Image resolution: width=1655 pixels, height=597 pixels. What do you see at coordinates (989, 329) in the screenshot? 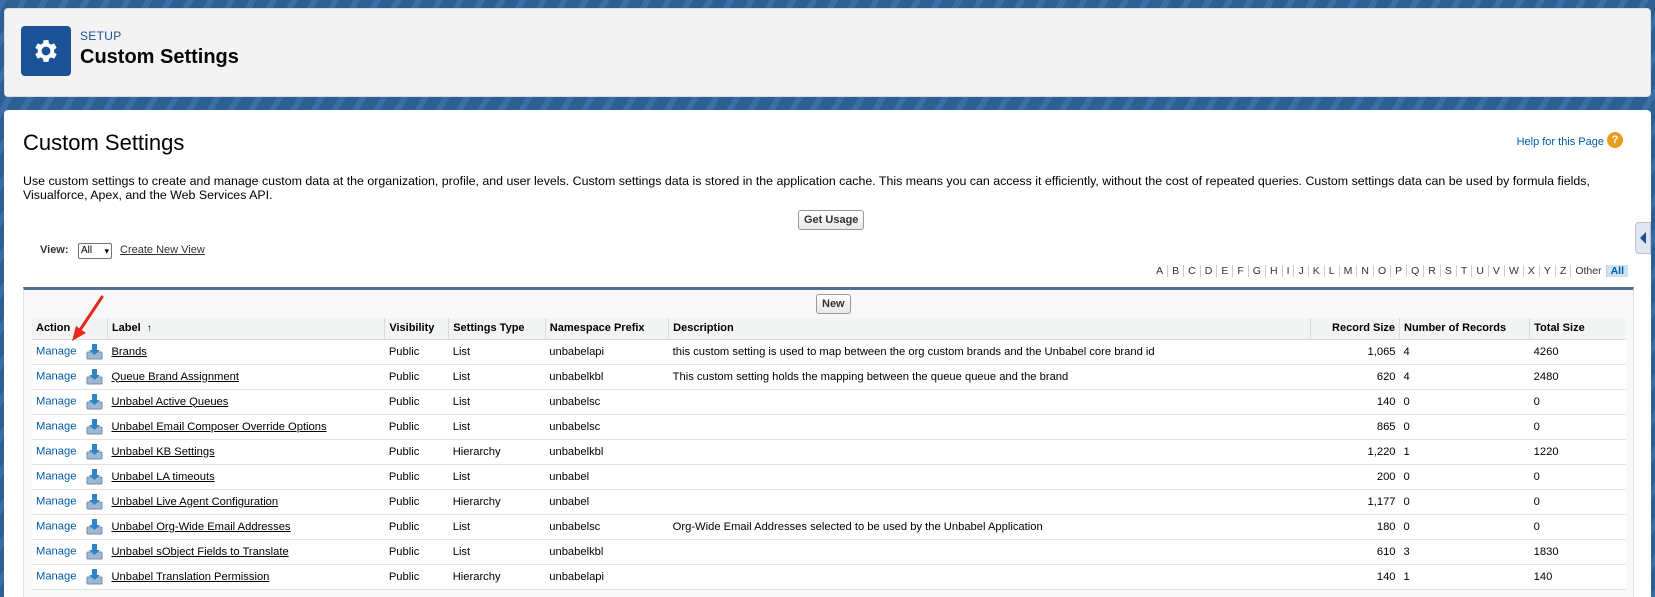
I see `col-description: Description` at bounding box center [989, 329].